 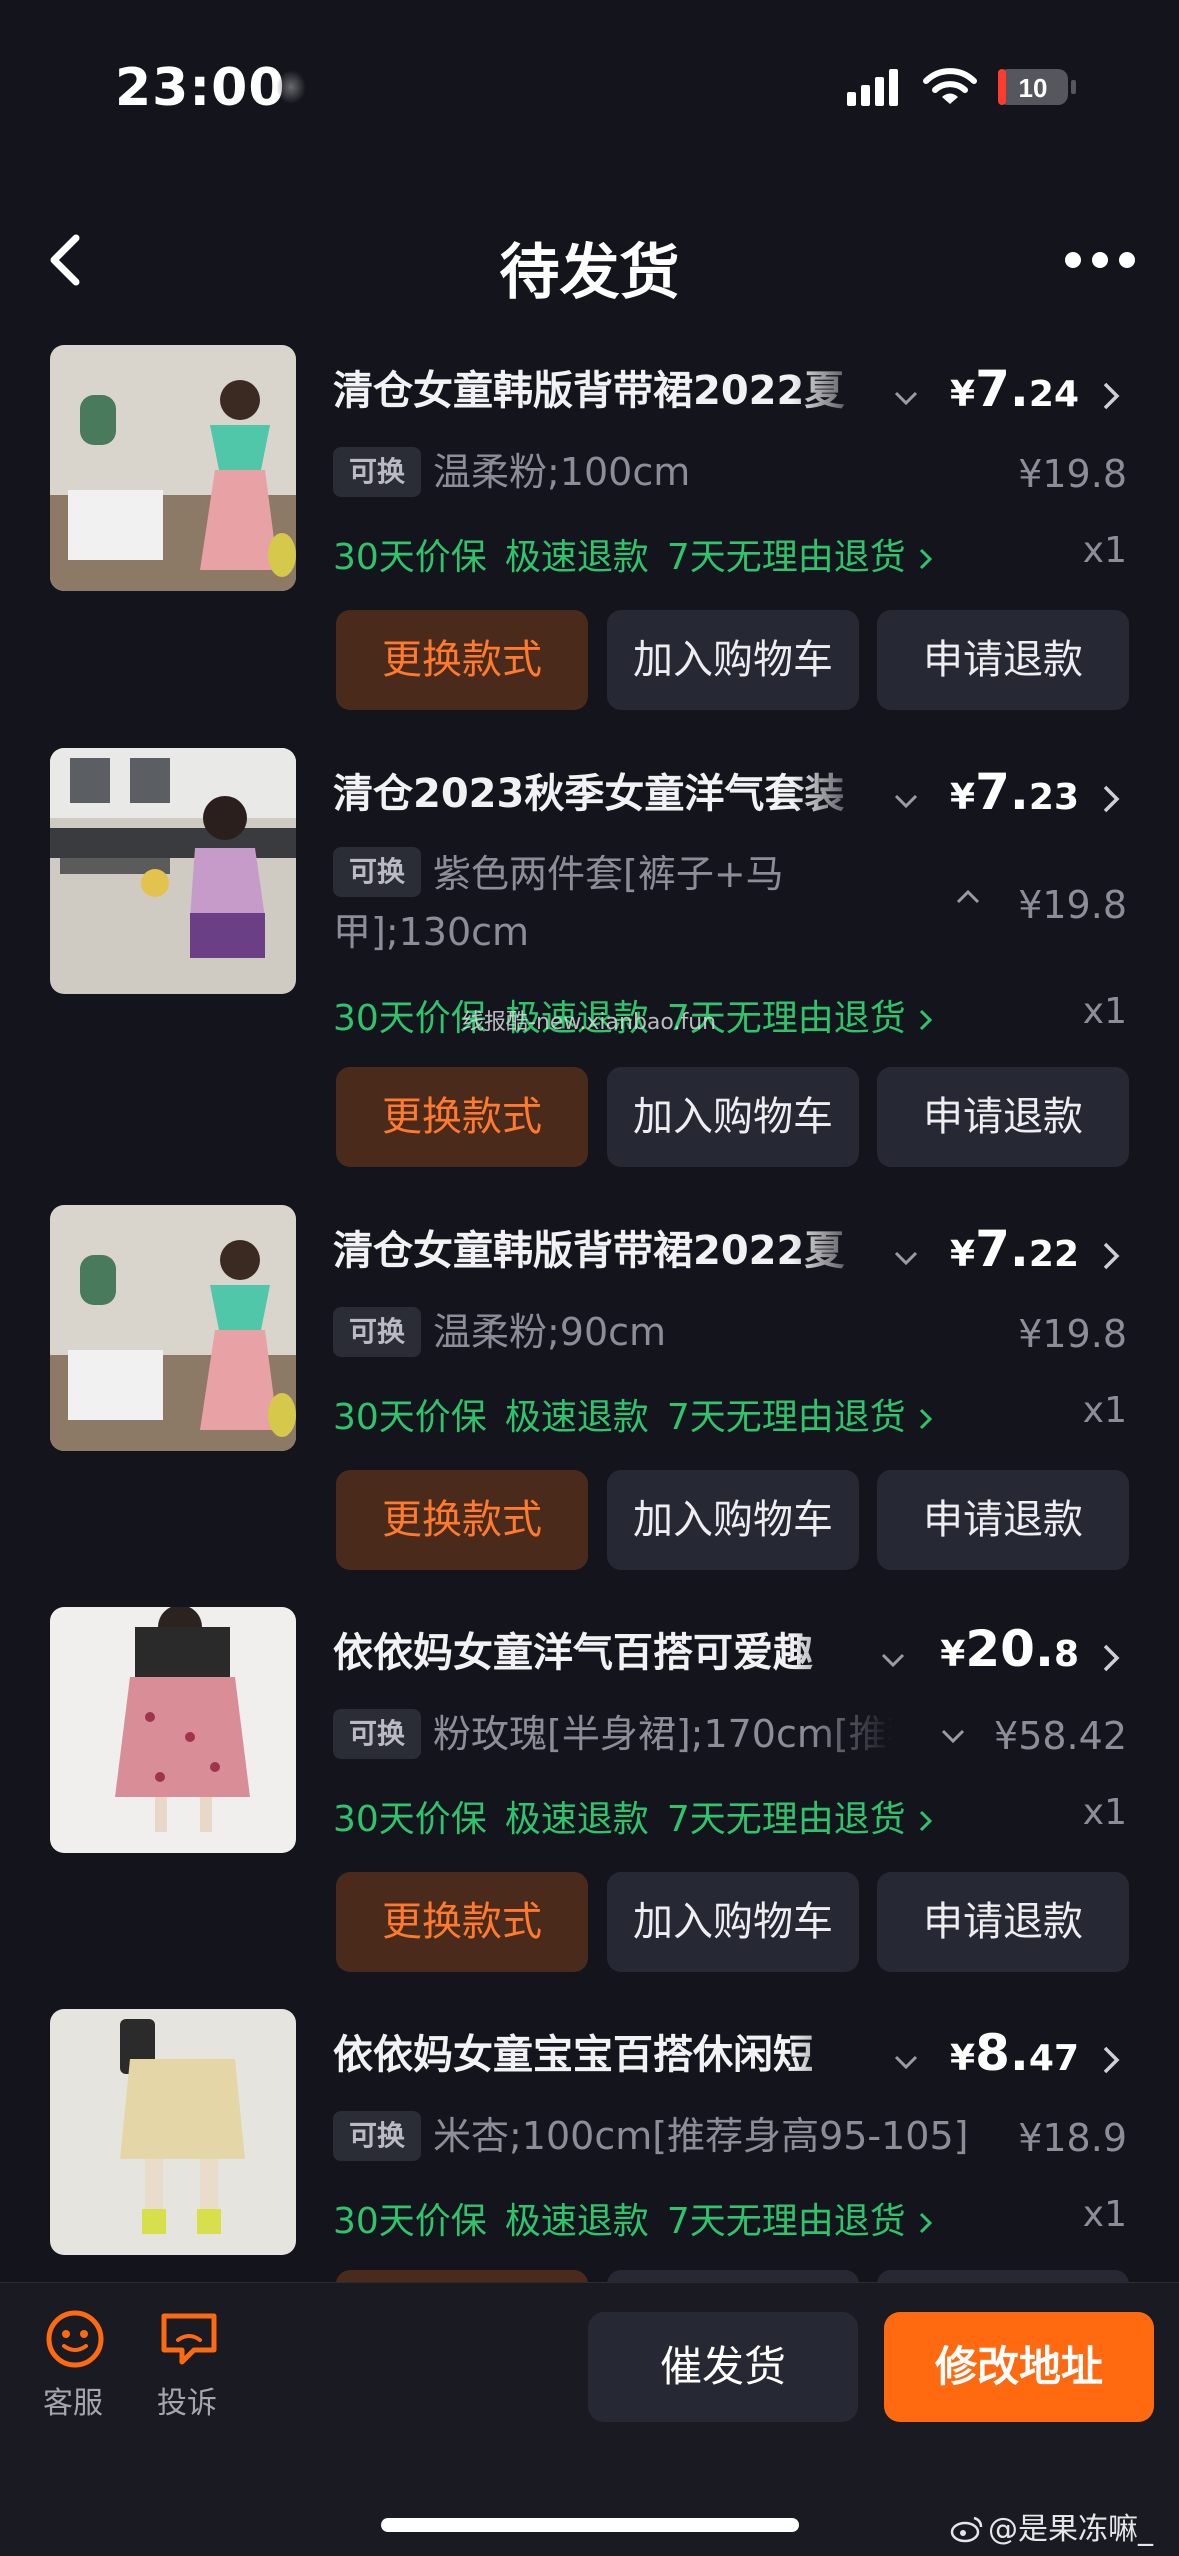 What do you see at coordinates (187, 2400) in the screenshot?
I see `complaint-label: 投诉` at bounding box center [187, 2400].